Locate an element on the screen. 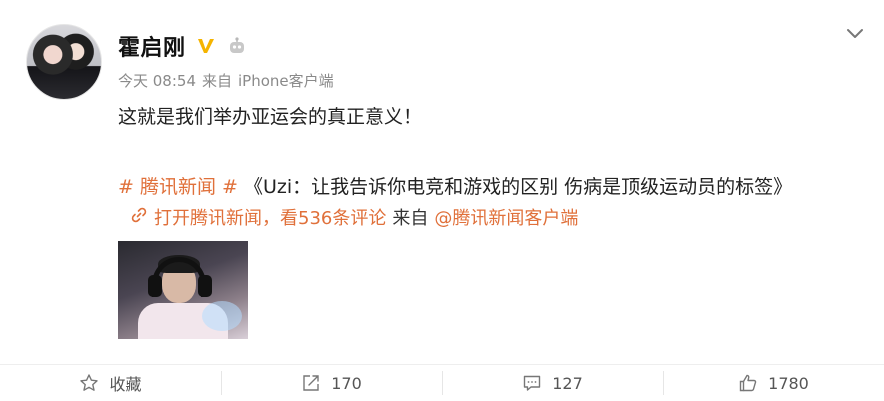 The height and width of the screenshot is (401, 884). favorite-button: 收藏 is located at coordinates (110, 383).